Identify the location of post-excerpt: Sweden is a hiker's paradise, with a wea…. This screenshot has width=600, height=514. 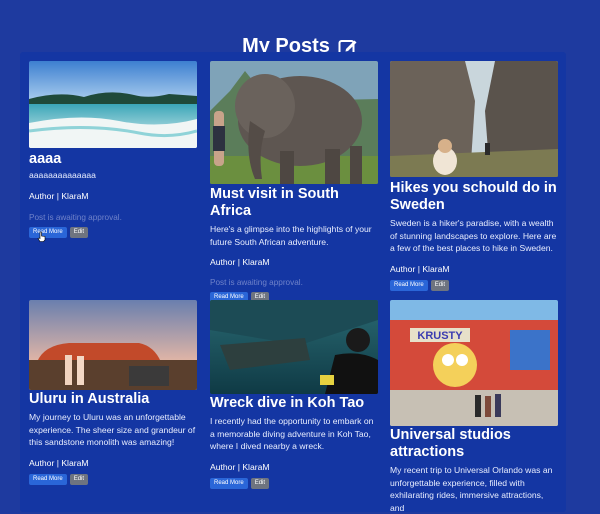
(473, 235).